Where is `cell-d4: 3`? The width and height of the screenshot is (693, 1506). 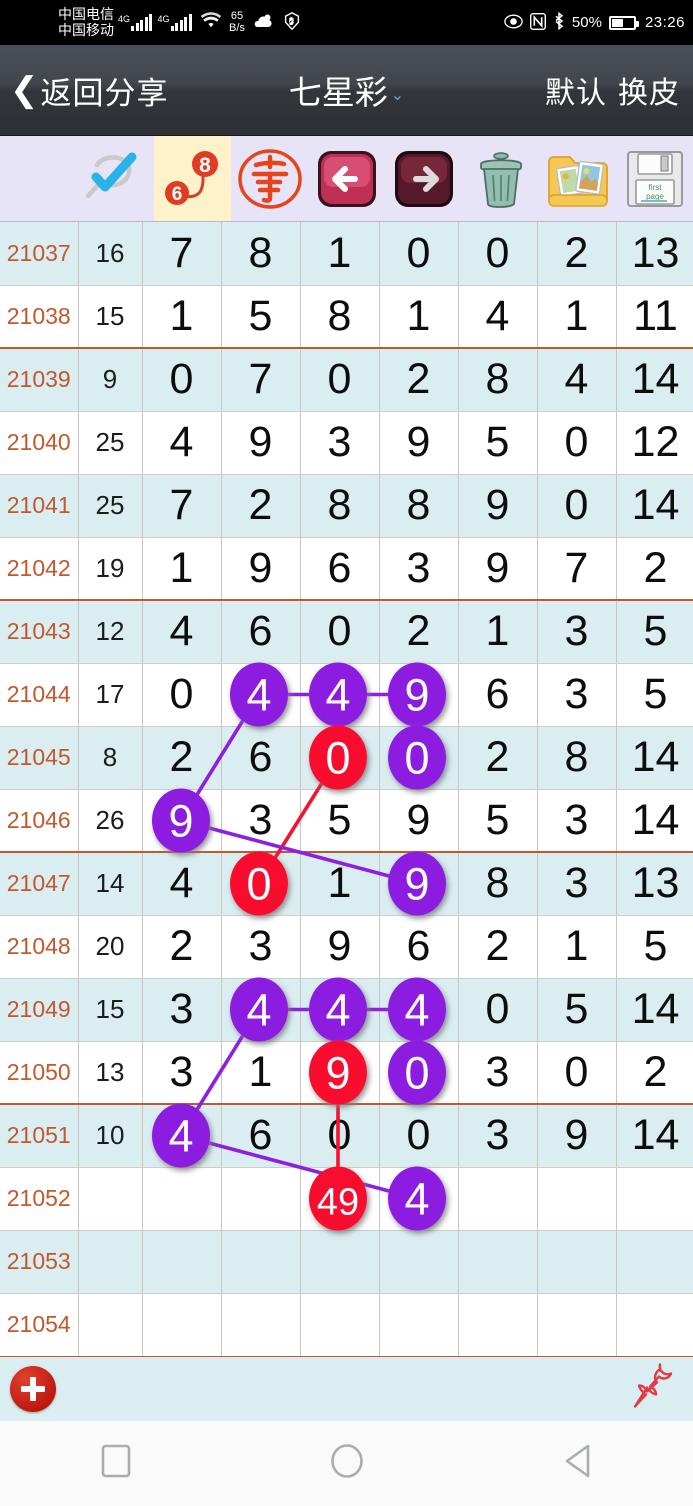 cell-d4: 3 is located at coordinates (419, 569).